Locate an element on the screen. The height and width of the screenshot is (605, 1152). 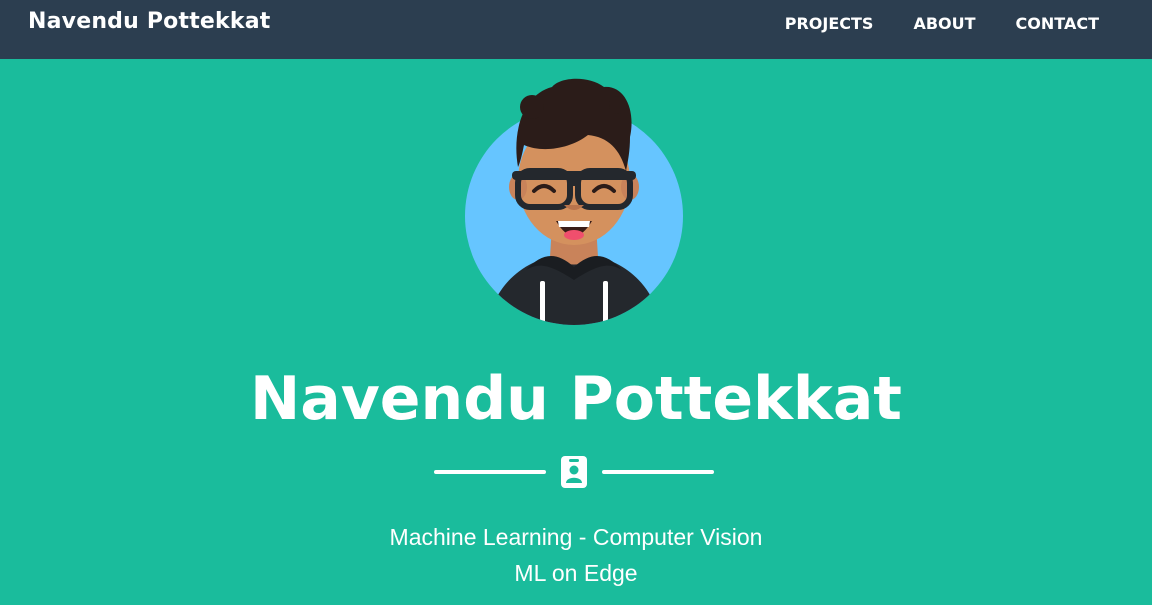
subheading-line-1: Machine Learning - Computer Vision is located at coordinates (576, 537).